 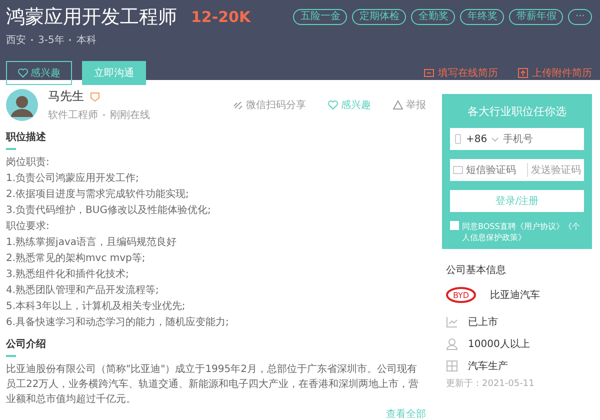 What do you see at coordinates (213, 384) in the screenshot?
I see `company-description: 比亚迪股份有限公司（简称"比亚迪"）成立于1995年2月，总部位于广东省深圳市。公司现有员工22万人，业务横跨汽车、轨道交通、新能源和电子四大产业，在香港和深圳两地上市，营业额和总市值均超过千亿元。` at bounding box center [213, 384].